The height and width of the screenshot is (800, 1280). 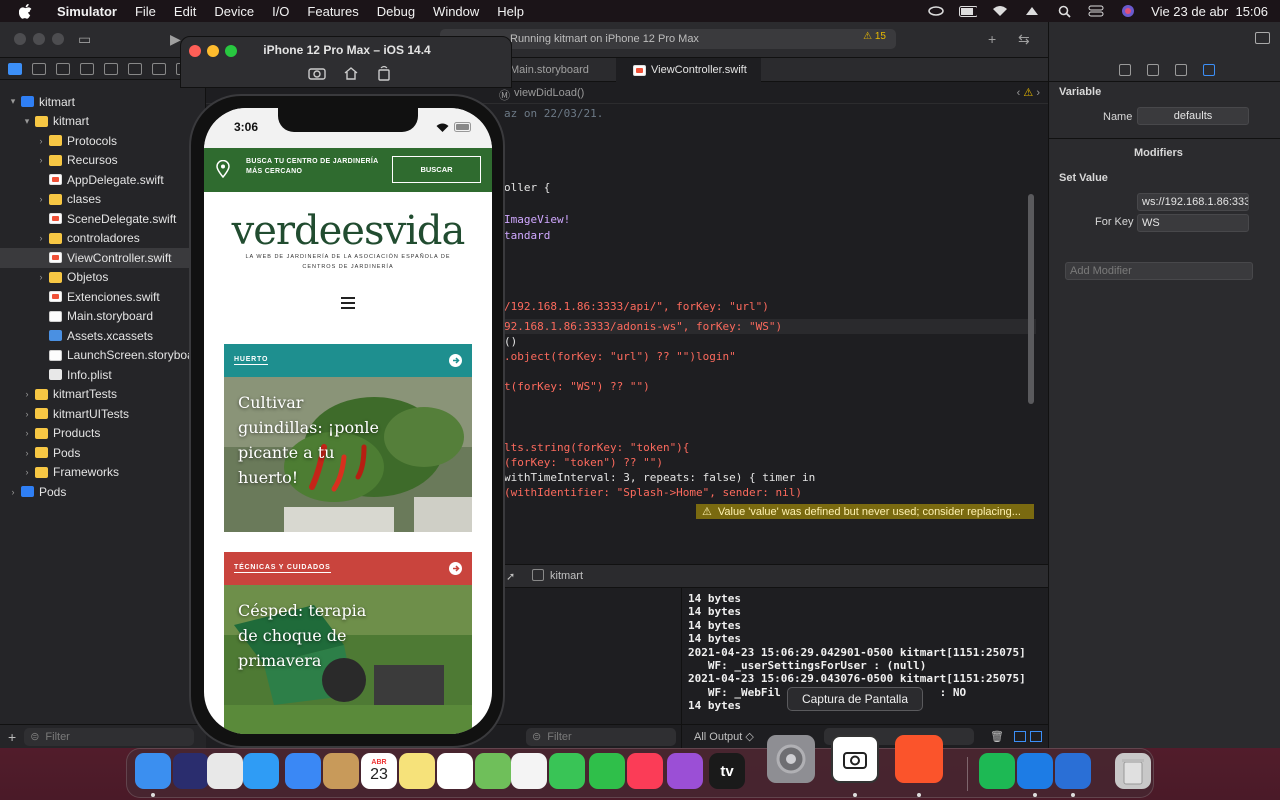 What do you see at coordinates (303, 771) in the screenshot?
I see `mail-icon` at bounding box center [303, 771].